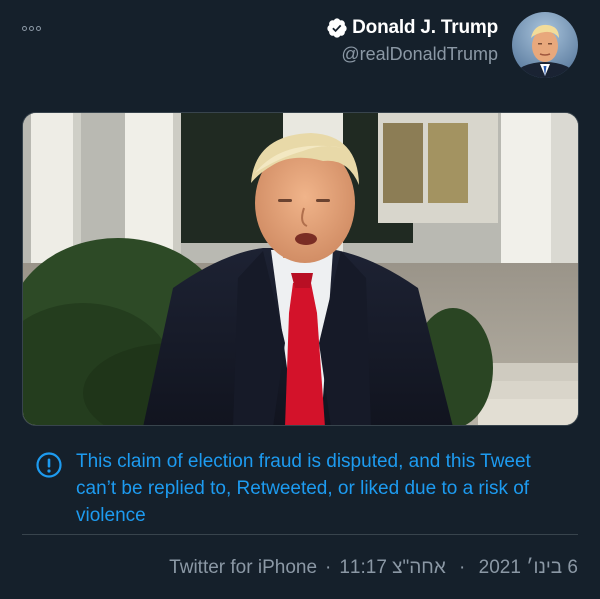 Image resolution: width=600 pixels, height=599 pixels. I want to click on avatar-image, so click(545, 45).